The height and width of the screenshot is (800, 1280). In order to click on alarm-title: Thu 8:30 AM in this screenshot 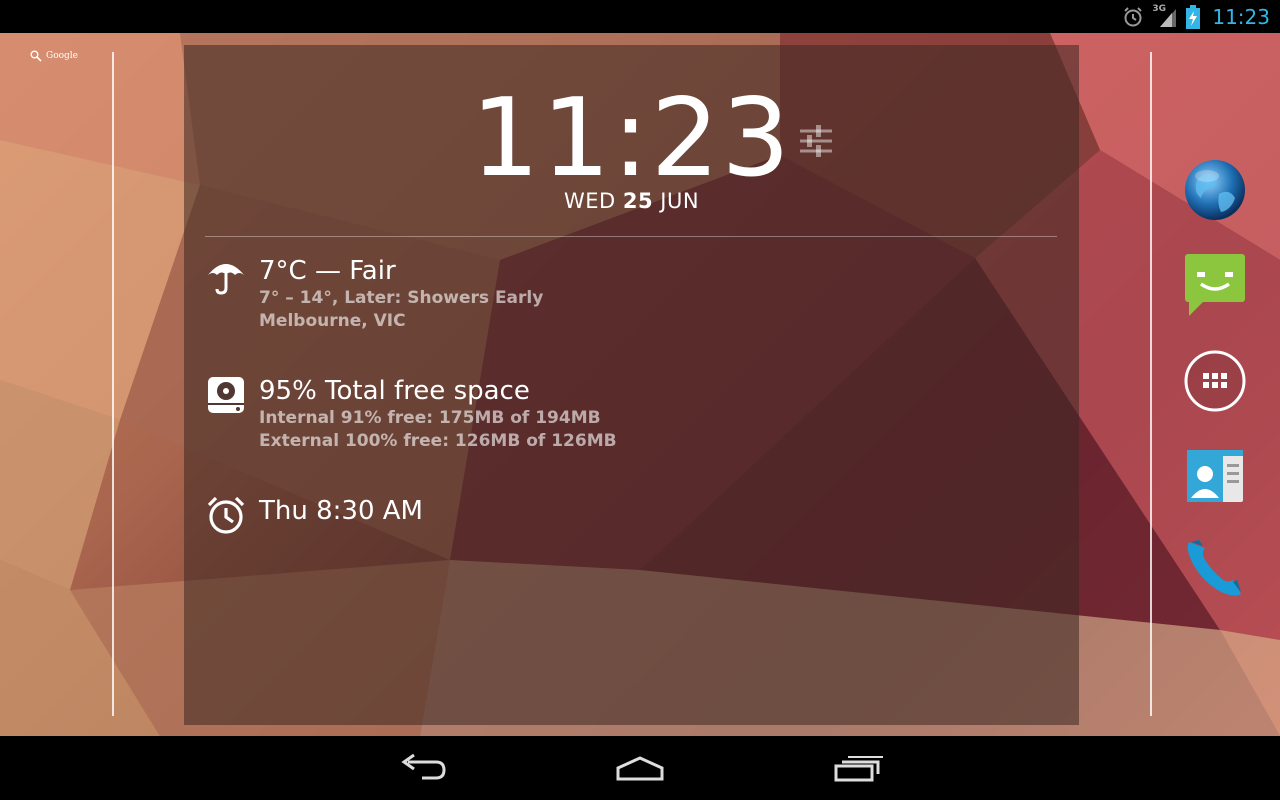, I will do `click(341, 511)`.